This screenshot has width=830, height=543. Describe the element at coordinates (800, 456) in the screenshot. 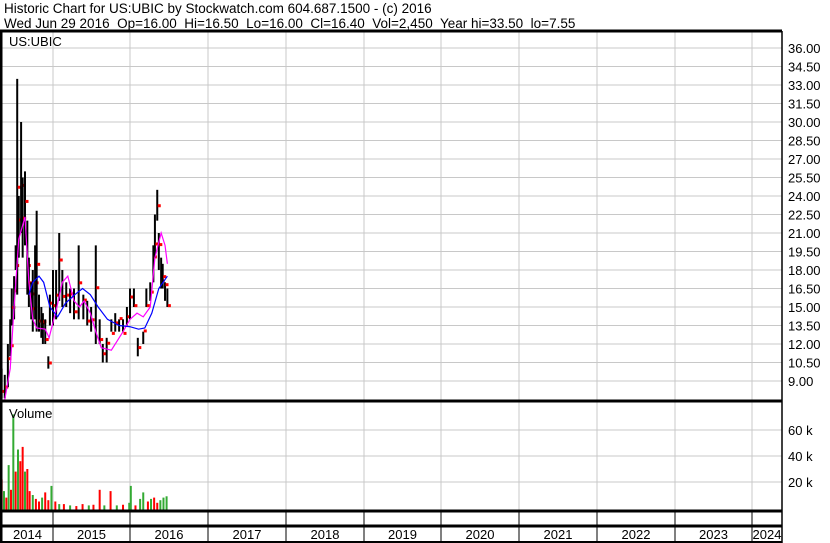

I see `volume-tick-label: 40 k` at that location.